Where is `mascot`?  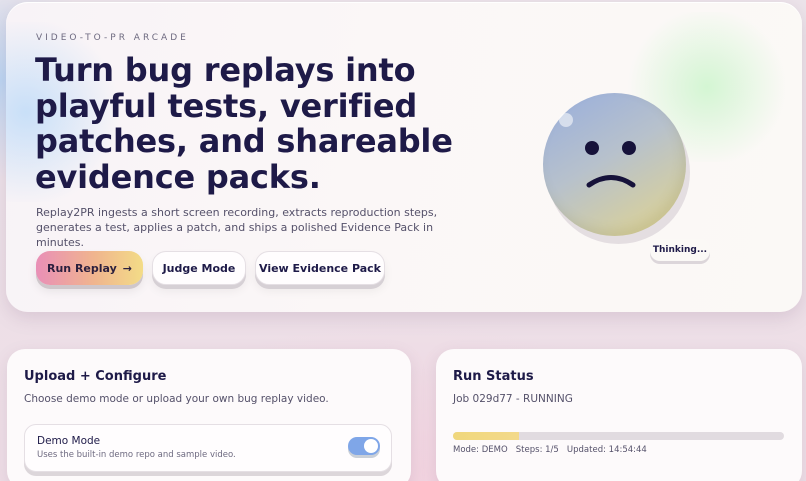
mascot is located at coordinates (616, 168).